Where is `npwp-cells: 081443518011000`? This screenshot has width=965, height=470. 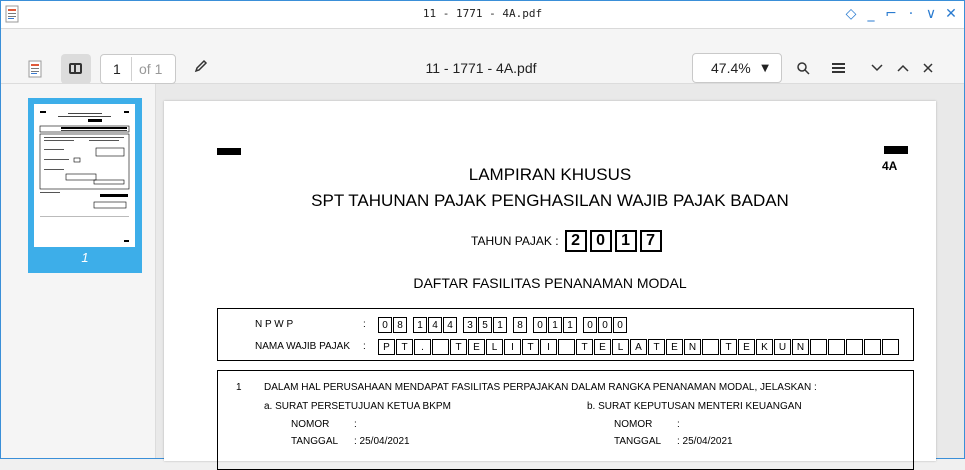 npwp-cells: 081443518011000 is located at coordinates (503, 325).